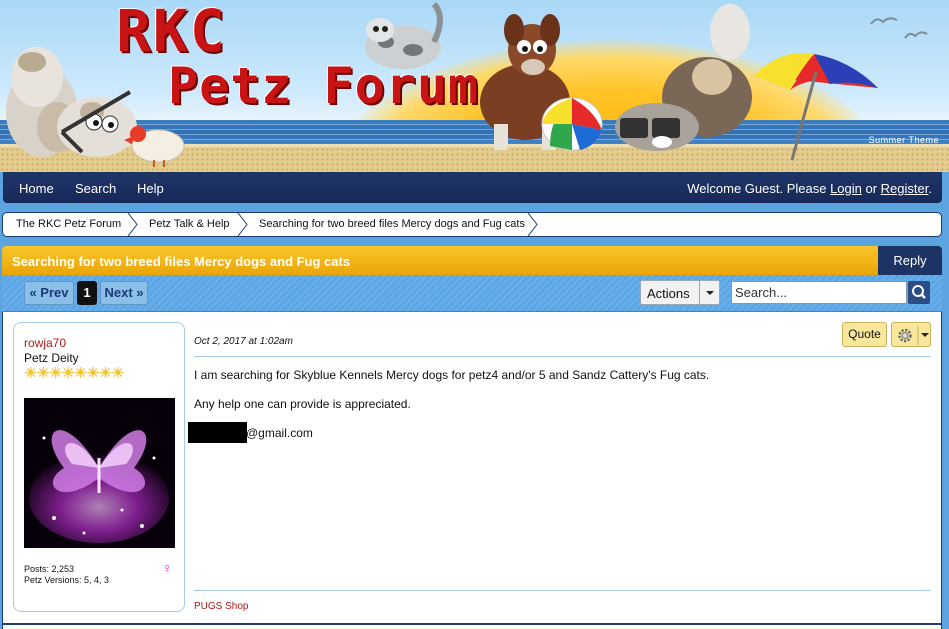 The height and width of the screenshot is (629, 949). Describe the element at coordinates (87, 293) in the screenshot. I see `current-page-button: 1` at that location.